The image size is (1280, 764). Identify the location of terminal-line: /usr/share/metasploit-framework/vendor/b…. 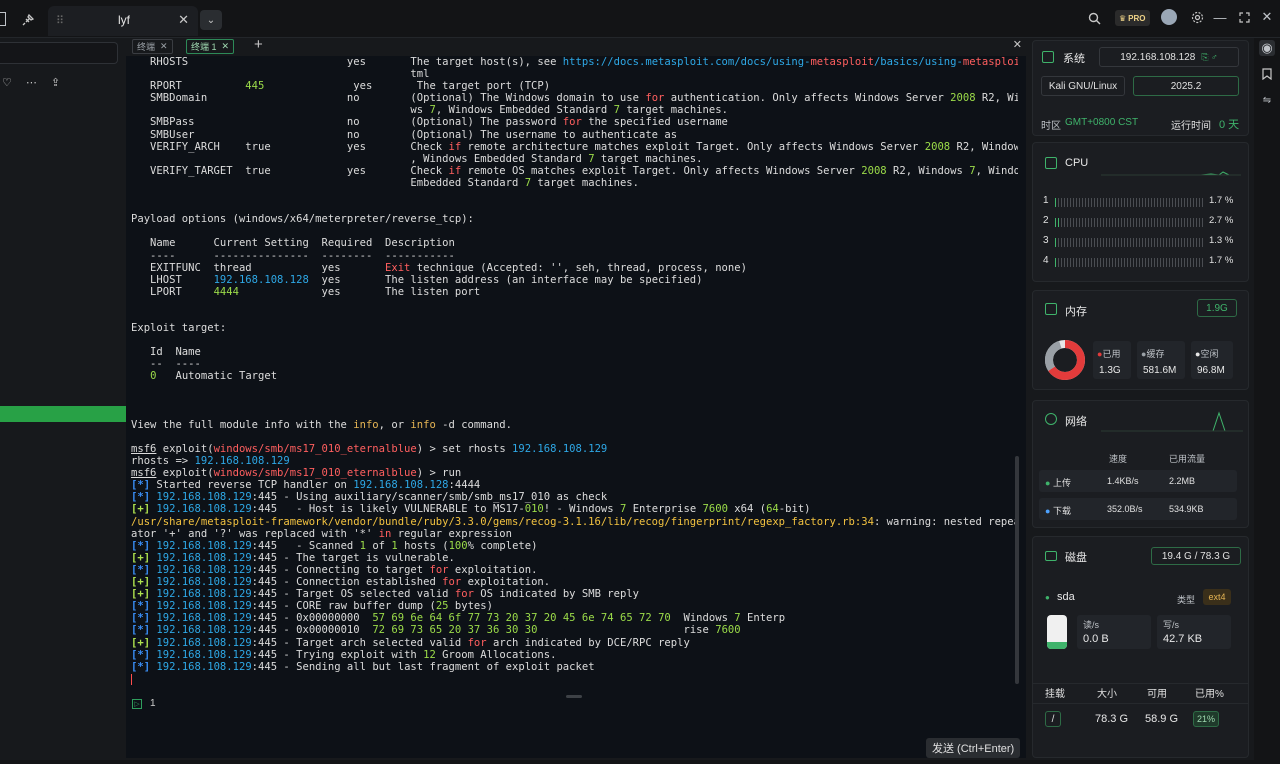
(574, 522).